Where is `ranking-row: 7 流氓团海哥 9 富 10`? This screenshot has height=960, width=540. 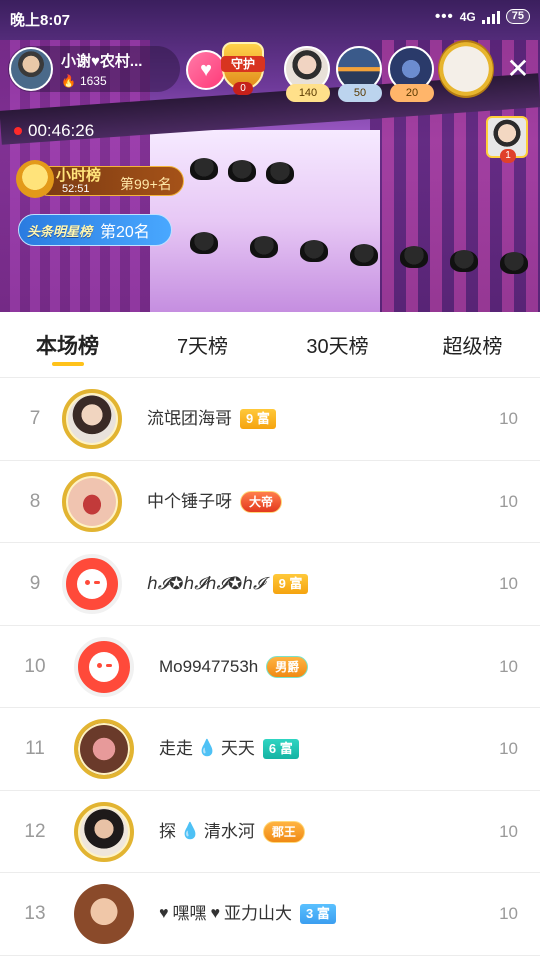 ranking-row: 7 流氓团海哥 9 富 10 is located at coordinates (270, 419).